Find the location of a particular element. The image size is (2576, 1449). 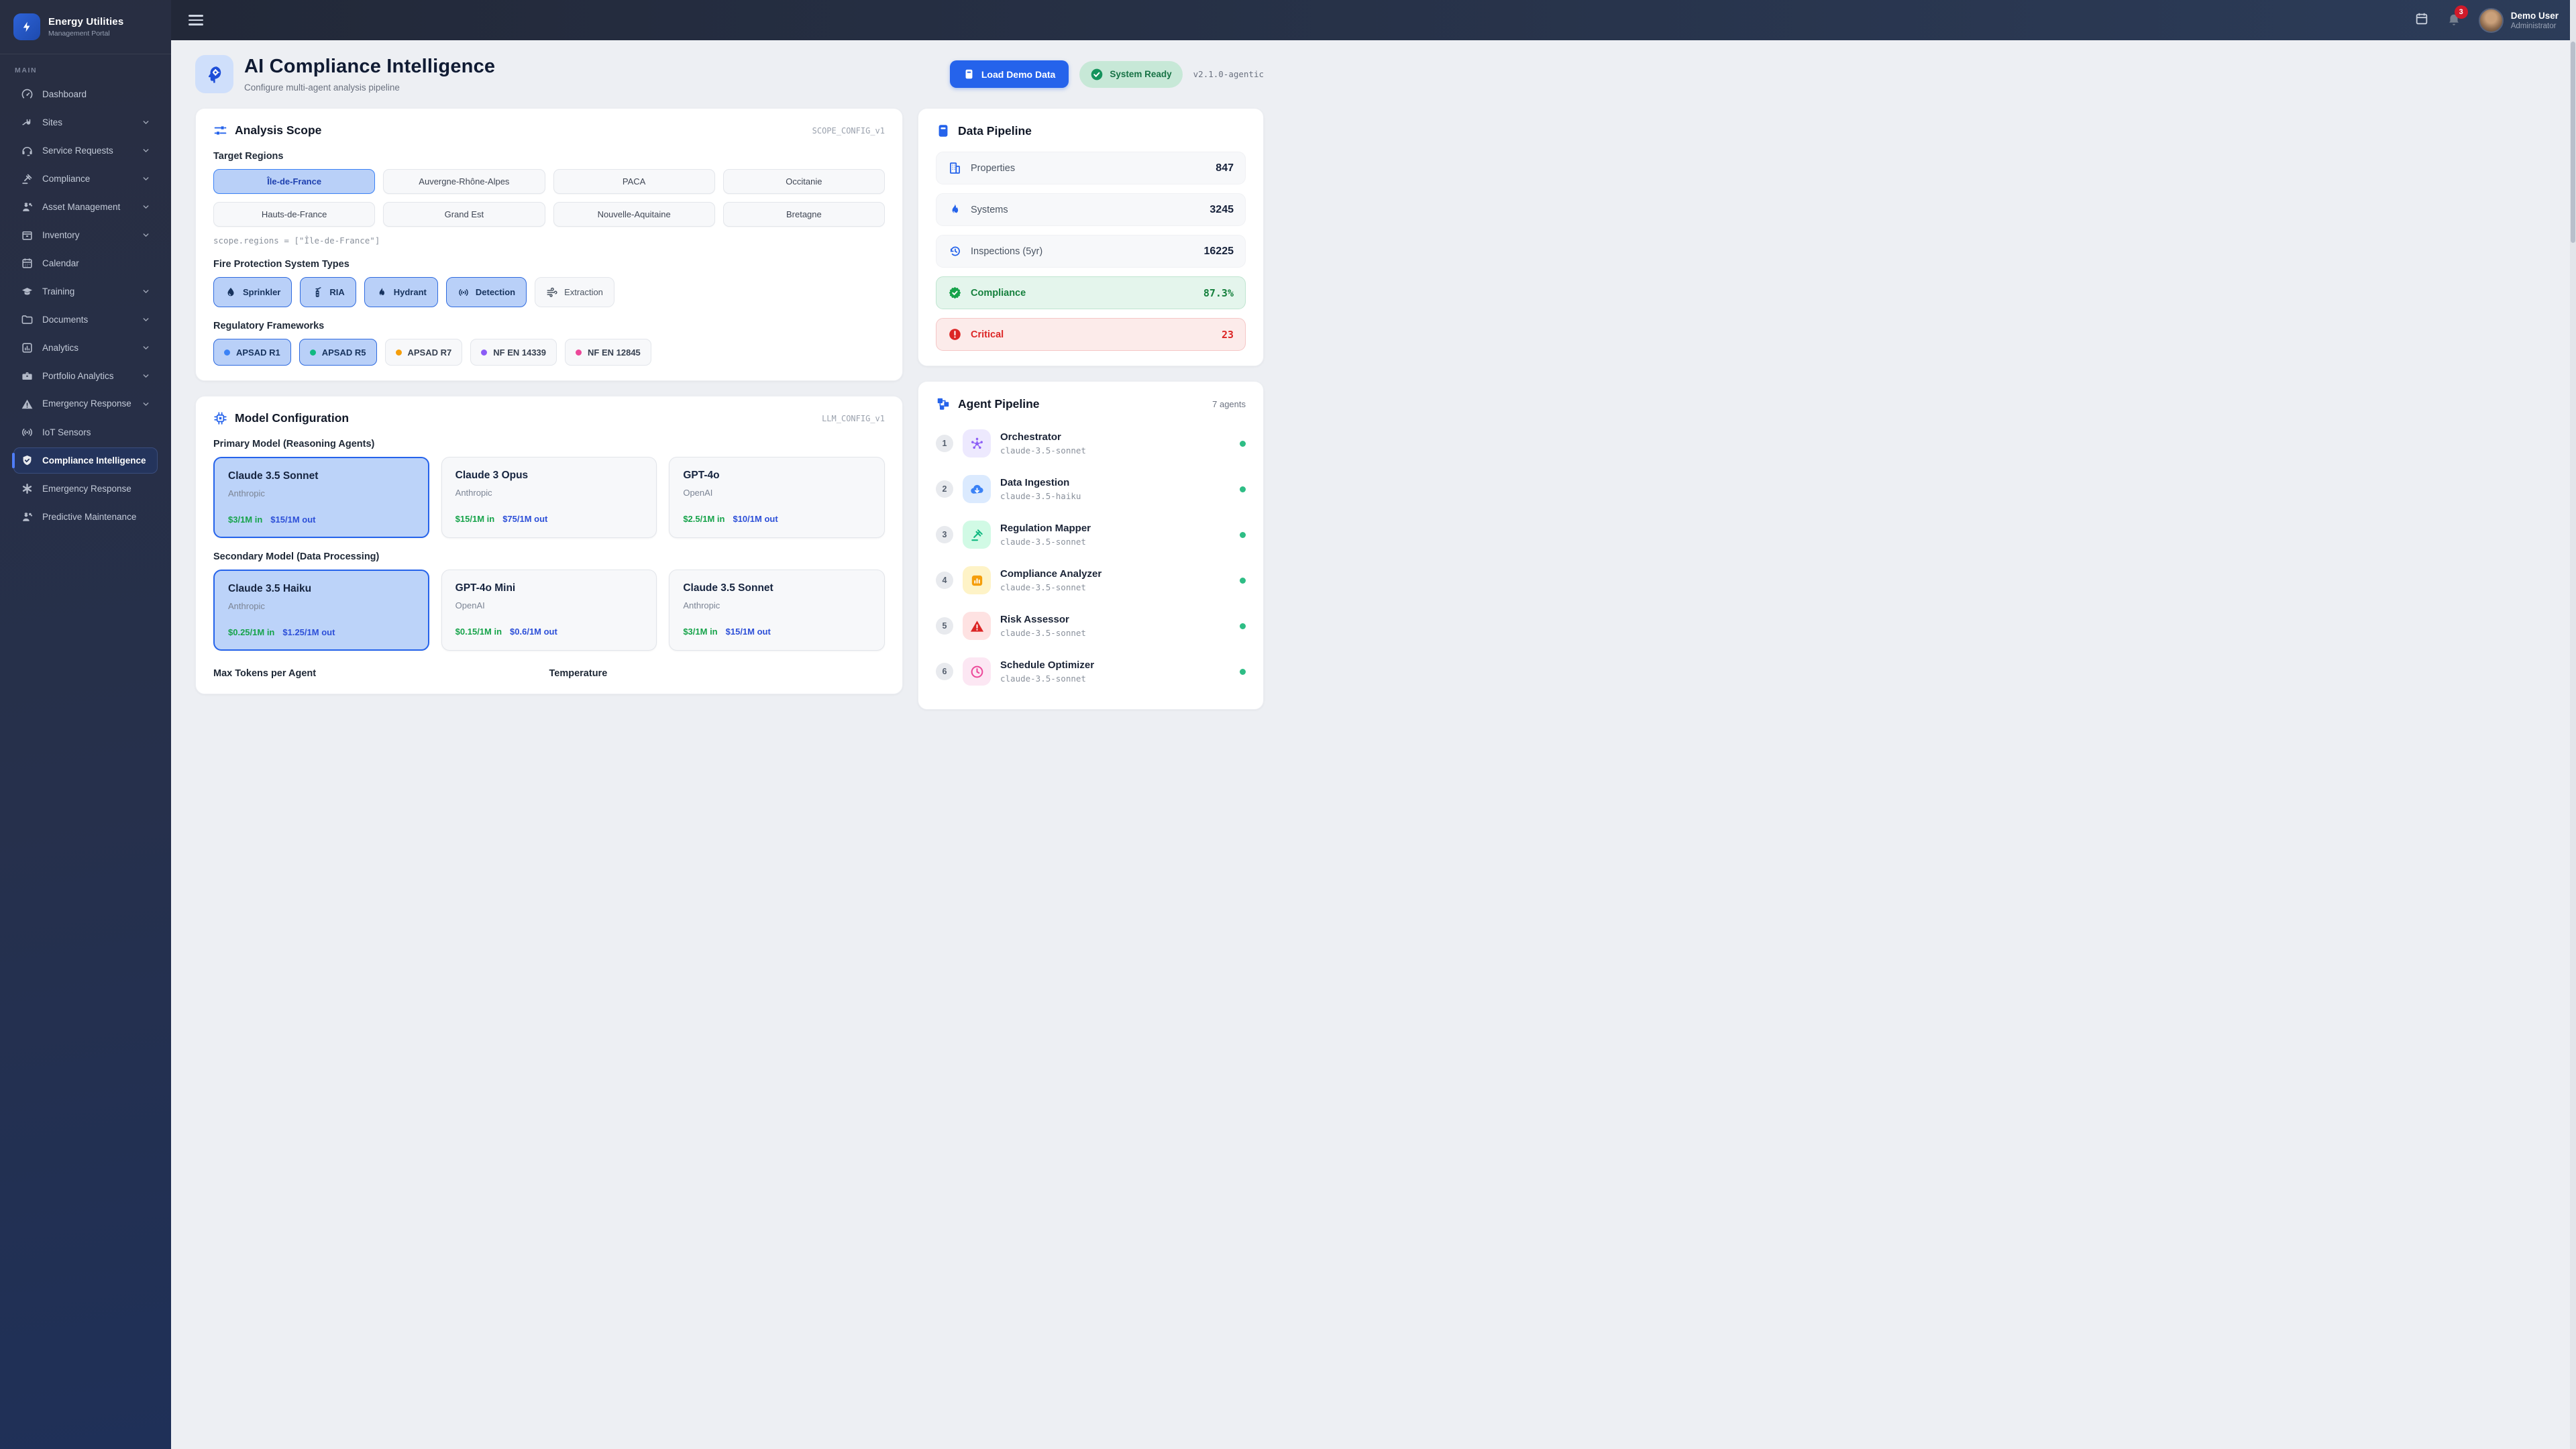

system-hydrant: Hydrant is located at coordinates (401, 292).